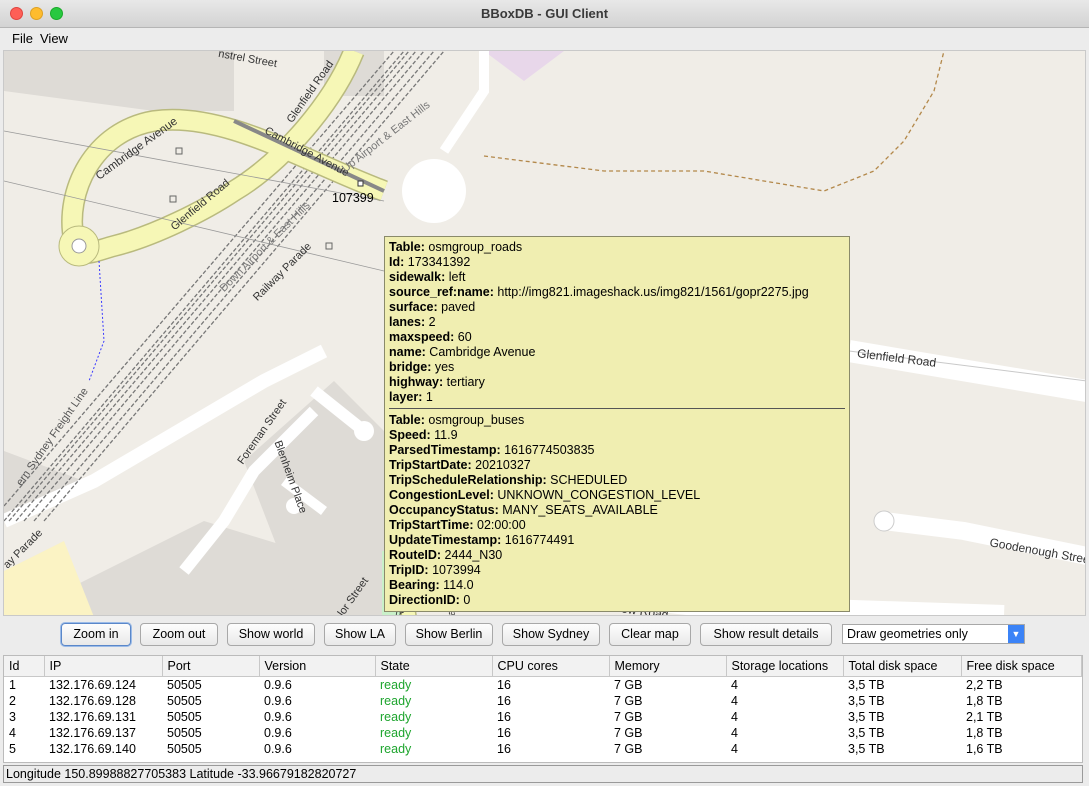  I want to click on show-world-button: Show world, so click(271, 634).